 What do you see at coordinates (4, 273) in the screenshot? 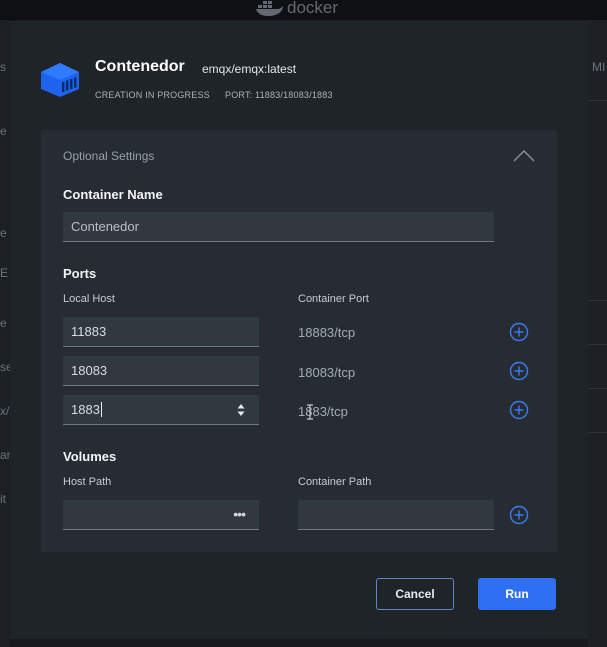
I see `bg-text-fragment: E` at bounding box center [4, 273].